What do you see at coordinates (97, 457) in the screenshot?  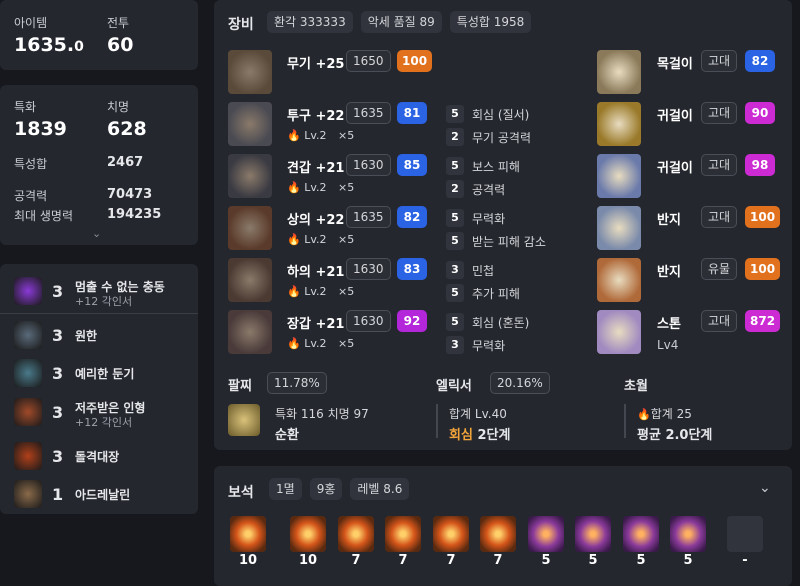 I see `engraving-name: 돌격대장` at bounding box center [97, 457].